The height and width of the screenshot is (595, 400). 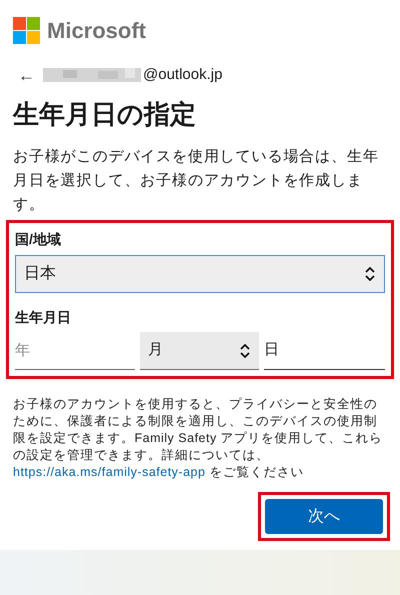 I want to click on day-select: 日, so click(x=324, y=351).